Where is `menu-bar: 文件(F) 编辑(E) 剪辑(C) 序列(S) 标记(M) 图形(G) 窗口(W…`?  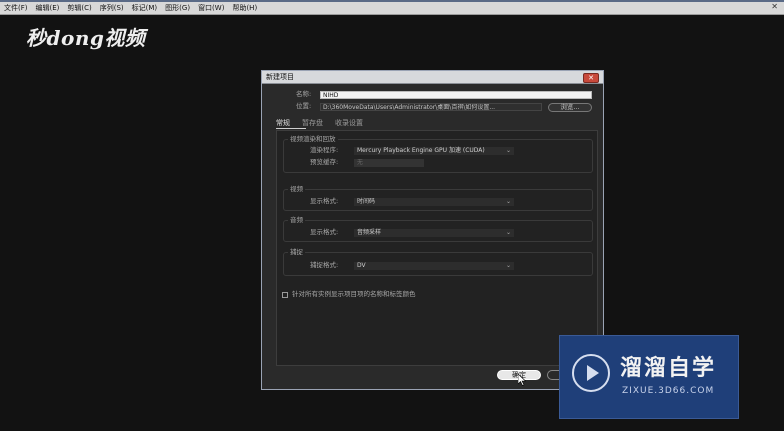 menu-bar: 文件(F) 编辑(E) 剪辑(C) 序列(S) 标记(M) 图形(G) 窗口(W… is located at coordinates (392, 7).